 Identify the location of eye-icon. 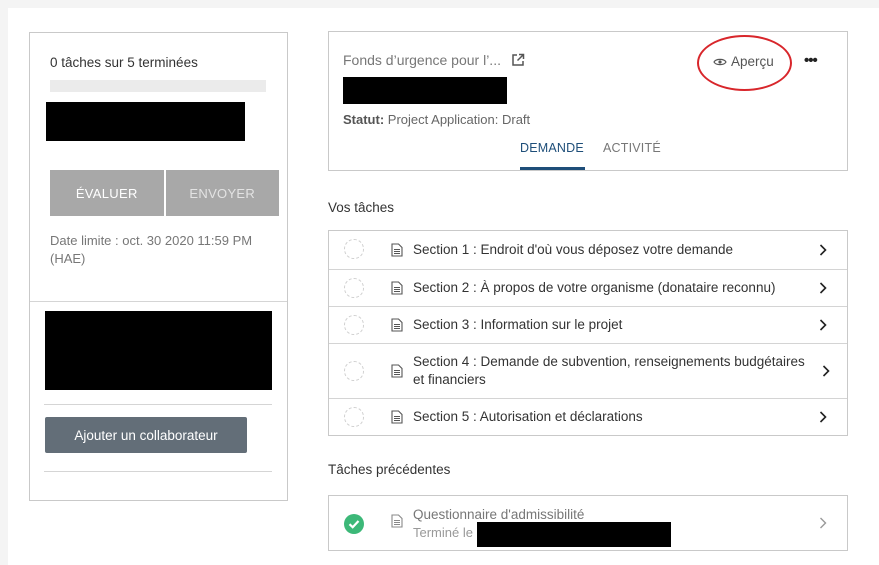
(720, 61).